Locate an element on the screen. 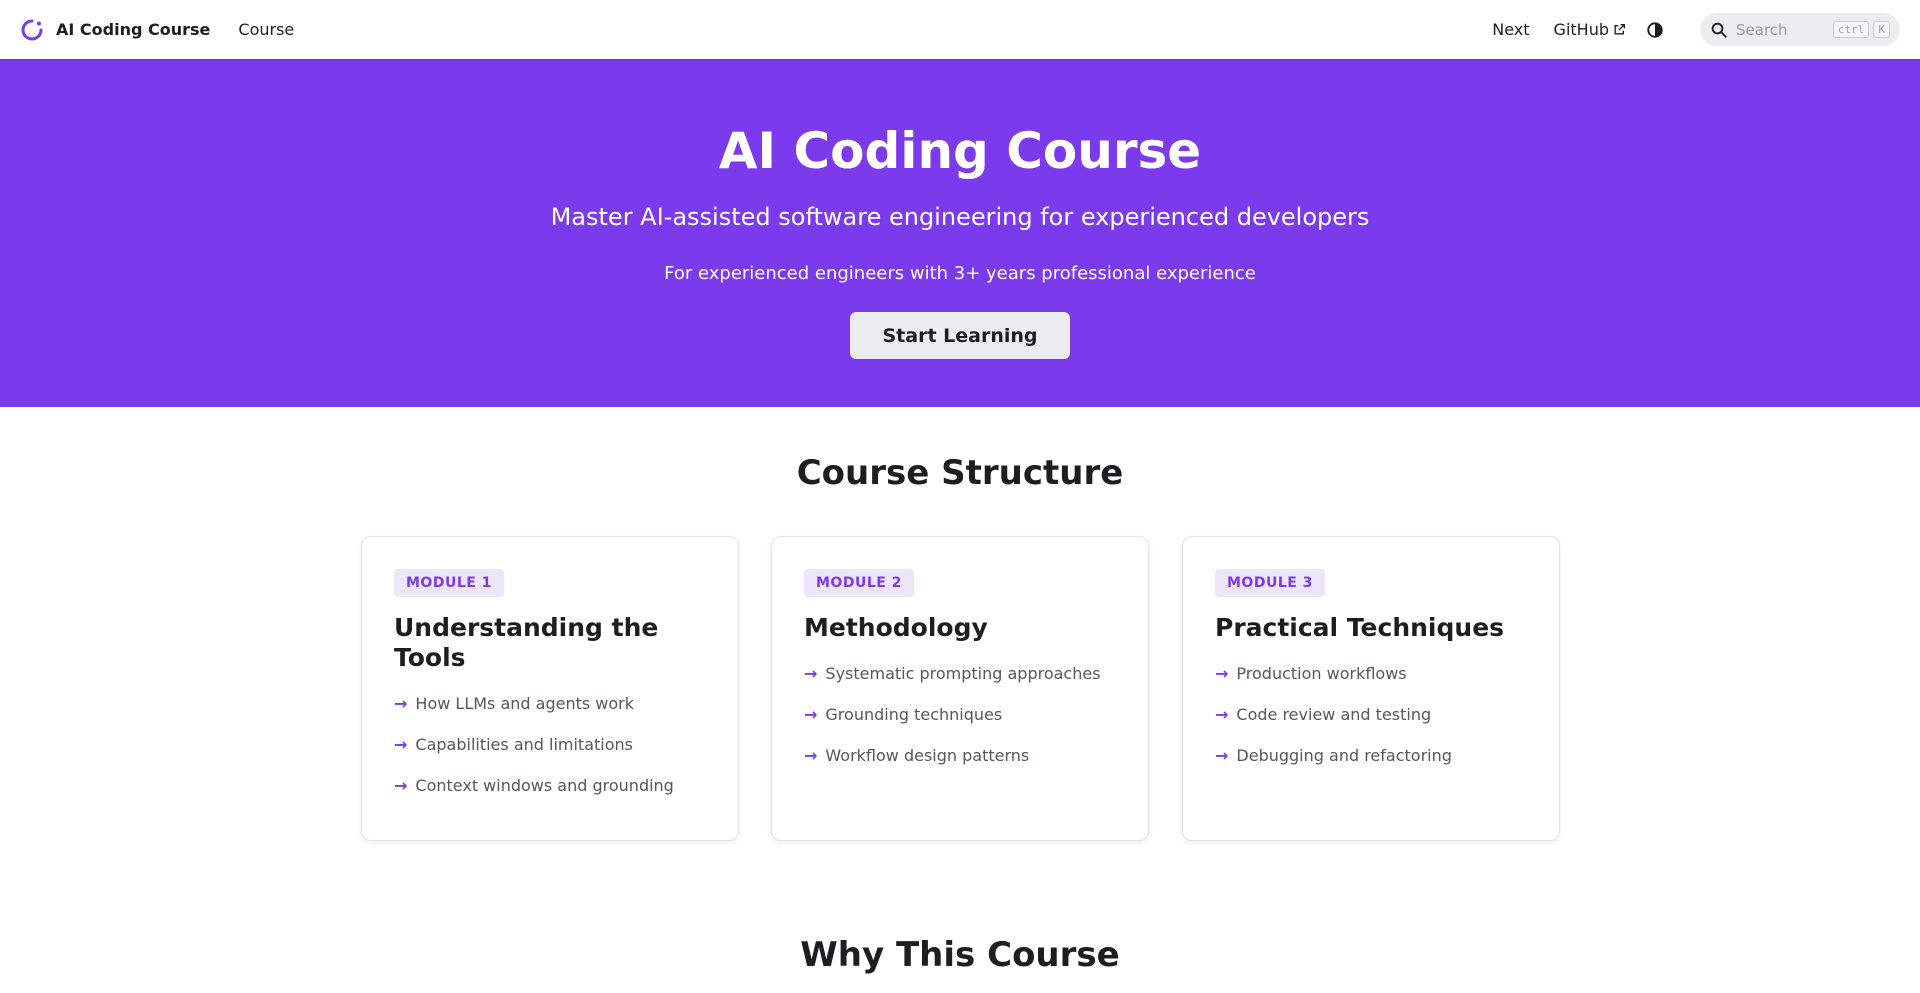 The height and width of the screenshot is (993, 1920). topic-label: Context windows and grounding is located at coordinates (544, 785).